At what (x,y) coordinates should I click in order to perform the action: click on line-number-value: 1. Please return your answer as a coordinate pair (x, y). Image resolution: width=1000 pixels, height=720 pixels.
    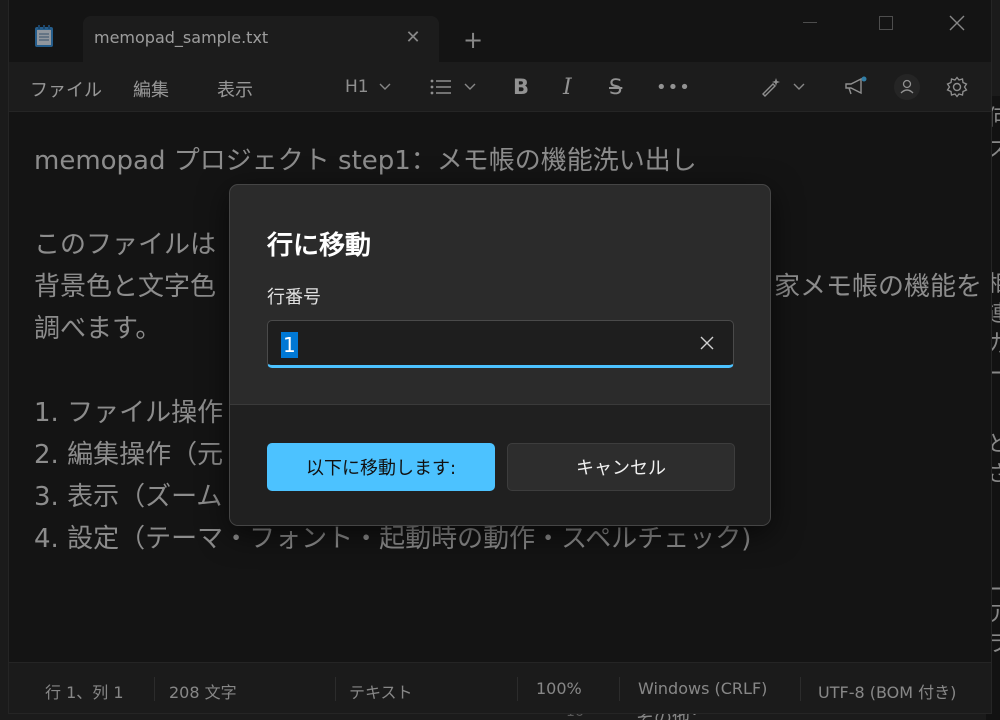
    Looking at the image, I should click on (289, 345).